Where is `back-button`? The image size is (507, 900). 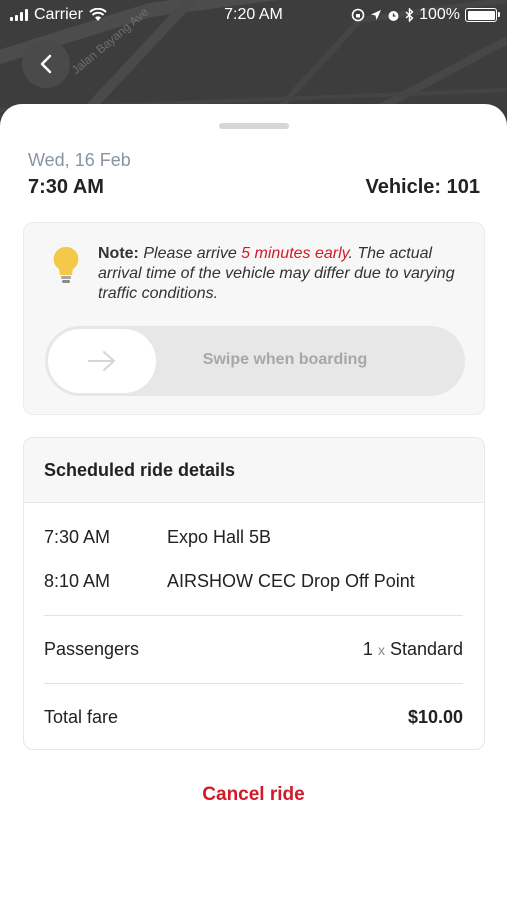 back-button is located at coordinates (46, 64).